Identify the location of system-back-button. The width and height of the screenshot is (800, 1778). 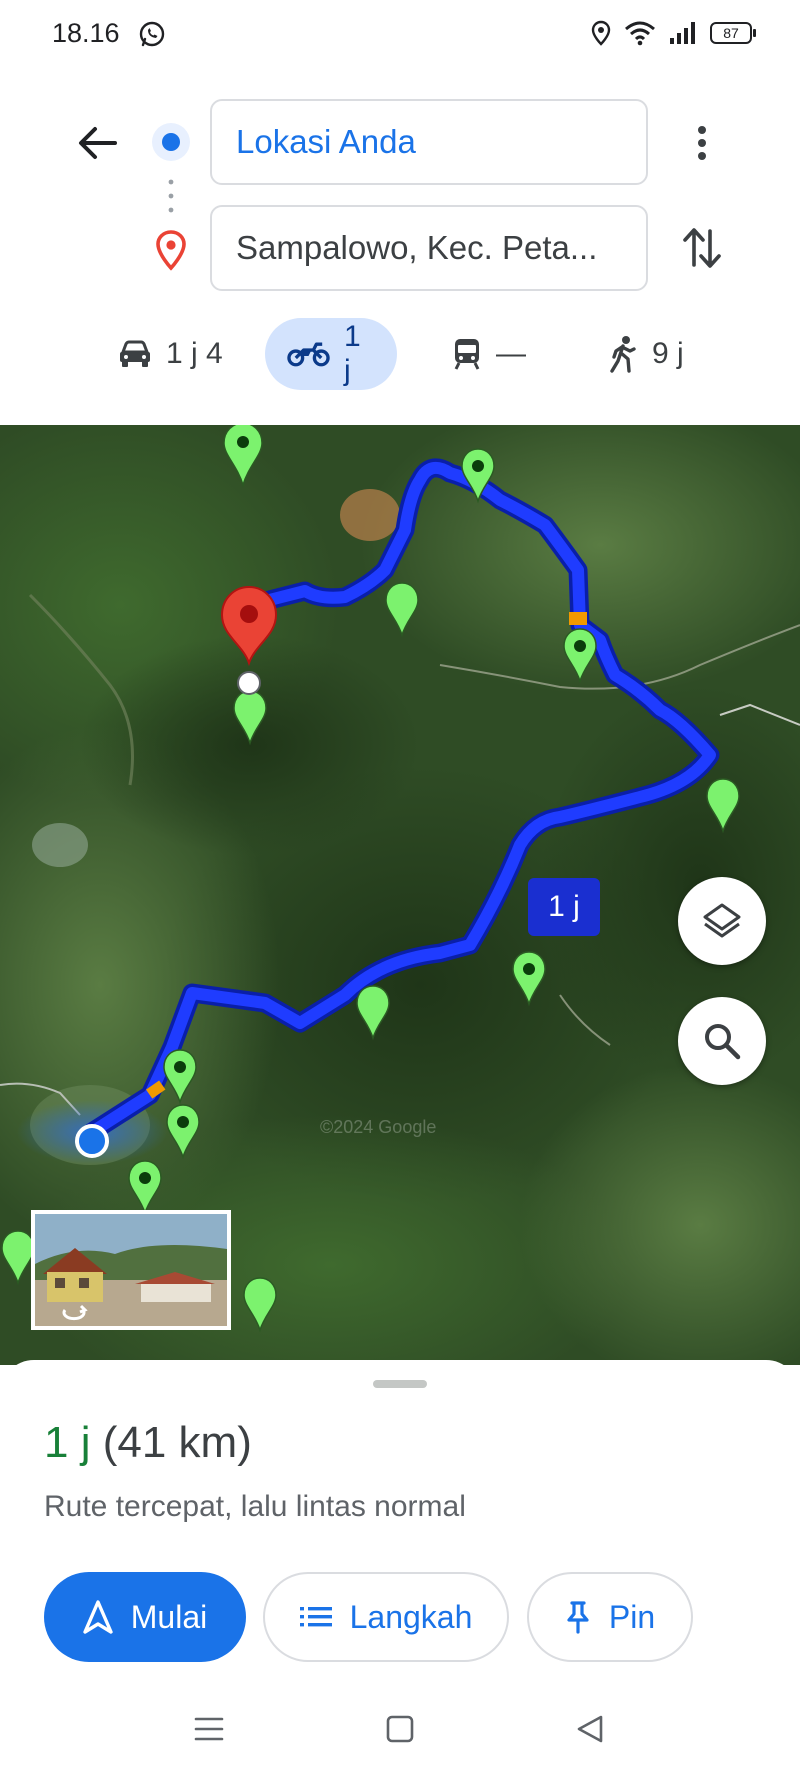
(590, 1729).